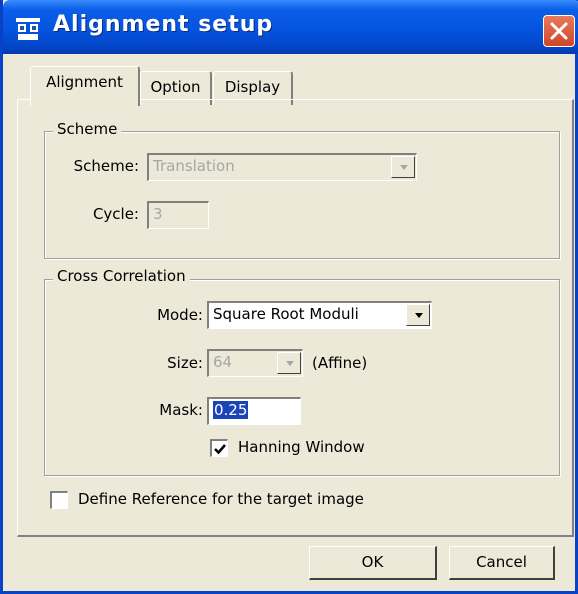 The image size is (578, 594). I want to click on app-icon, so click(28, 29).